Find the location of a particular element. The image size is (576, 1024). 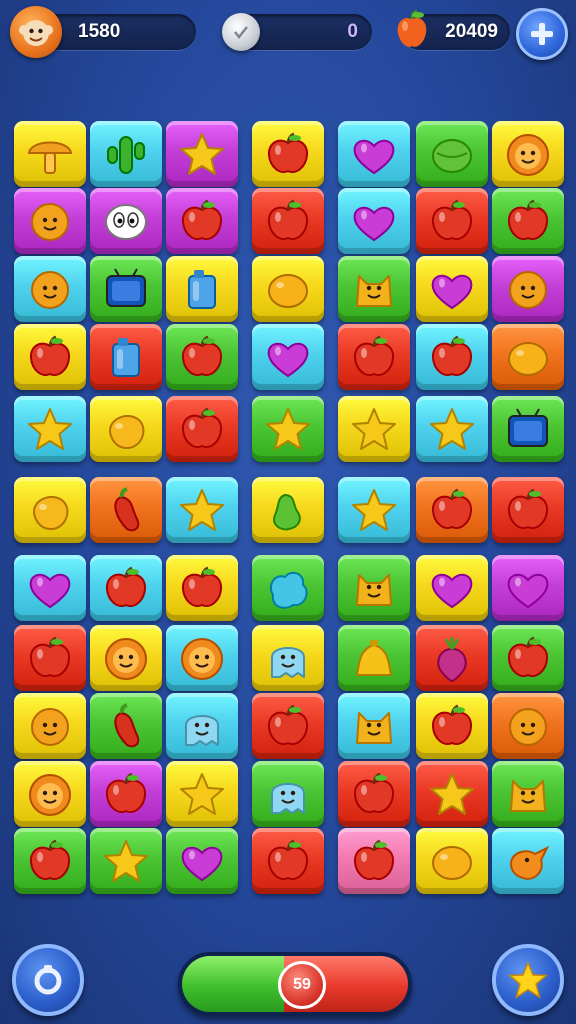

eyes-face-icon is located at coordinates (126, 222).